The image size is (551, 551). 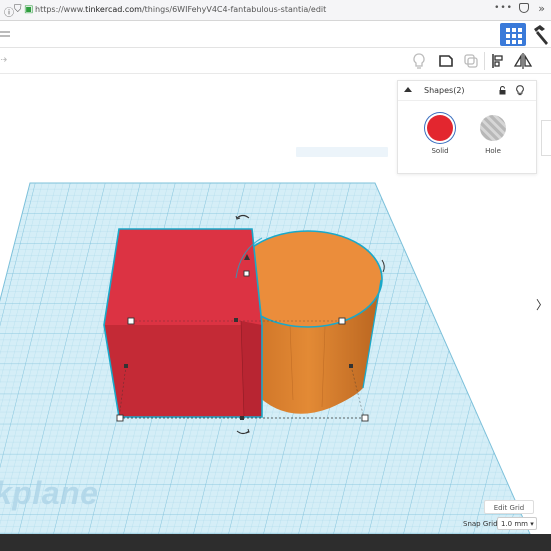 What do you see at coordinates (542, 304) in the screenshot?
I see `expand-panel-chevron-icon: 〉` at bounding box center [542, 304].